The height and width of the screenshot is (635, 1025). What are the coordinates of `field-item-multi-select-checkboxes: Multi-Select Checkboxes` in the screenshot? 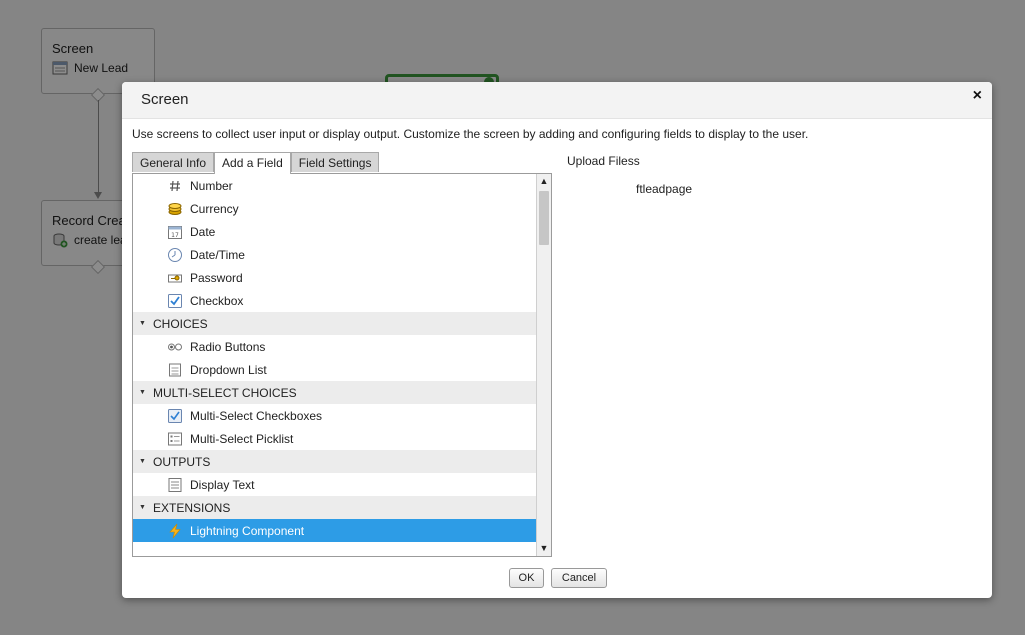 It's located at (334, 415).